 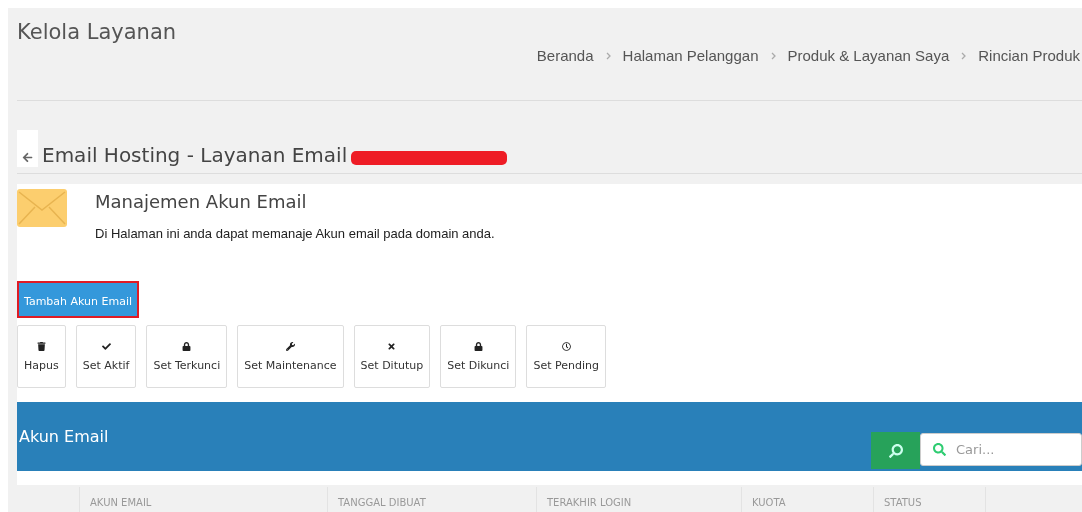 What do you see at coordinates (41, 356) in the screenshot?
I see `action-button: Hapus` at bounding box center [41, 356].